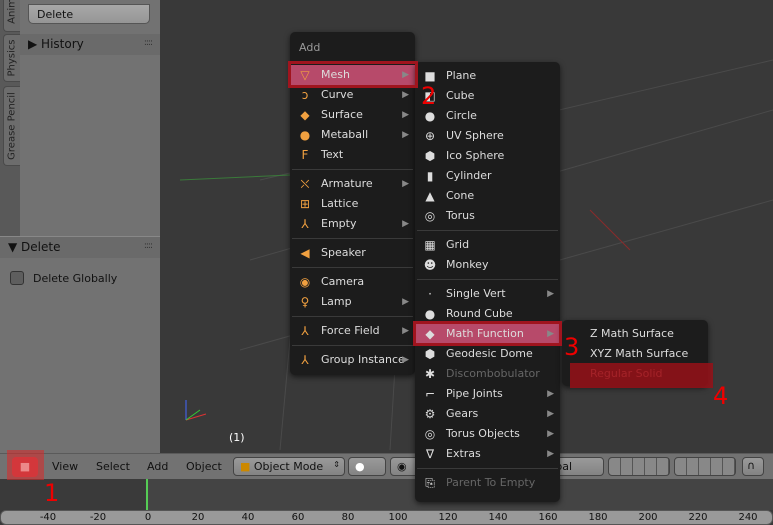  I want to click on current-frame-marker, so click(147, 494).